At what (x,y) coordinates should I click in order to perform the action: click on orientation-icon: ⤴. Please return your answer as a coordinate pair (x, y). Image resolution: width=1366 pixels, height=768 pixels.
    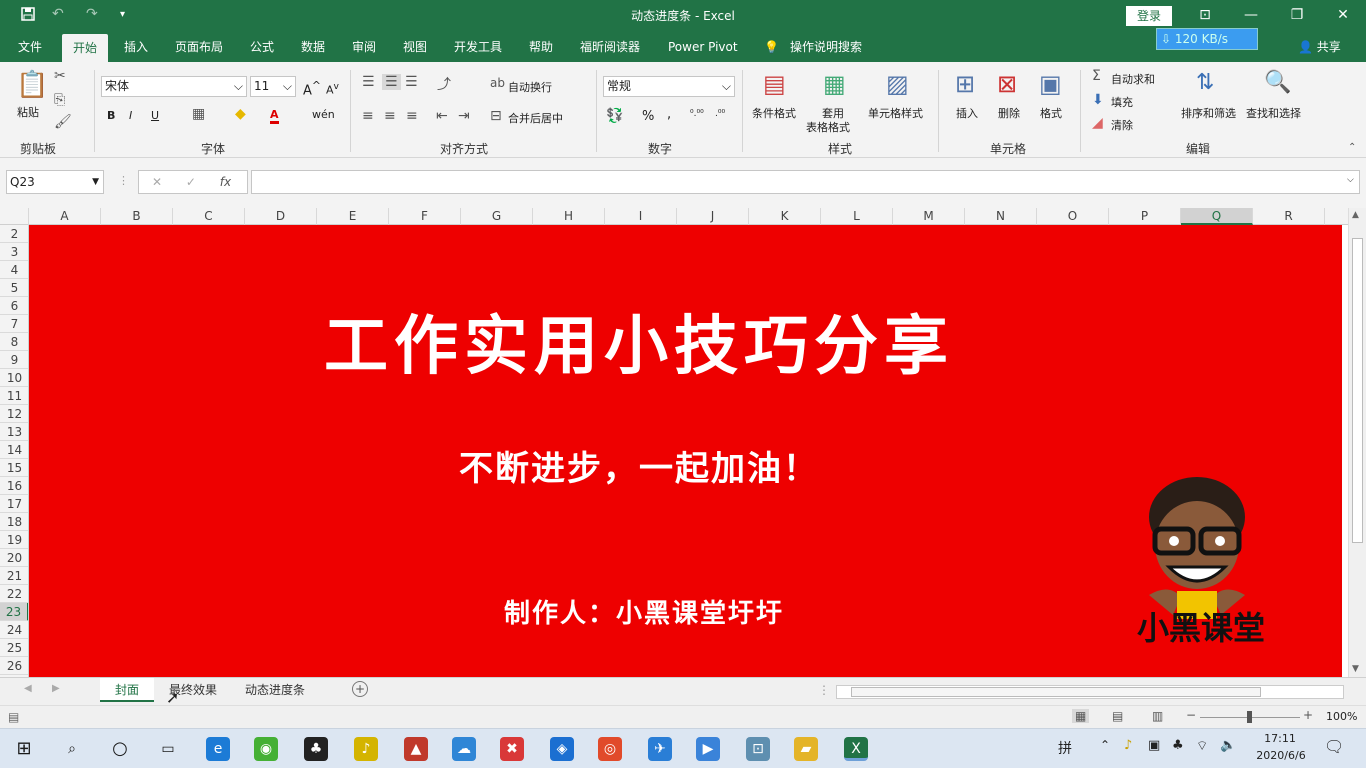
    Looking at the image, I should click on (444, 84).